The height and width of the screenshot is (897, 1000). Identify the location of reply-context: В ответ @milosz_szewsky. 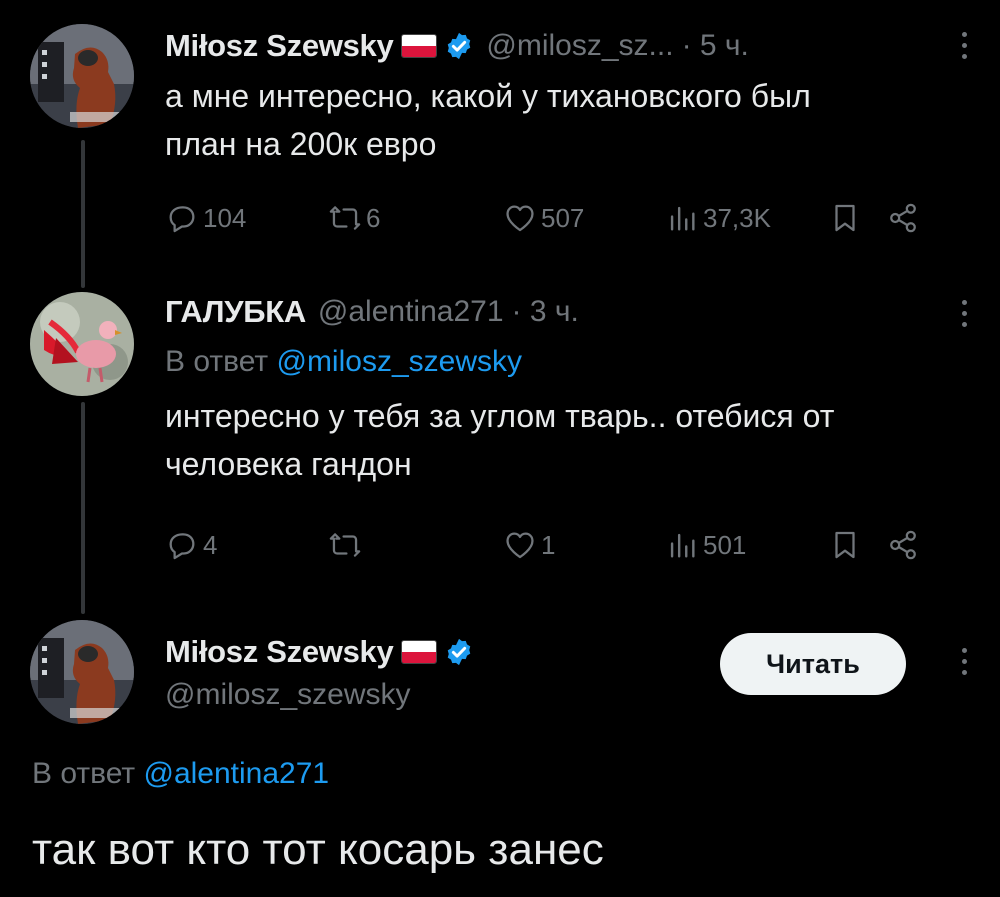
(567, 362).